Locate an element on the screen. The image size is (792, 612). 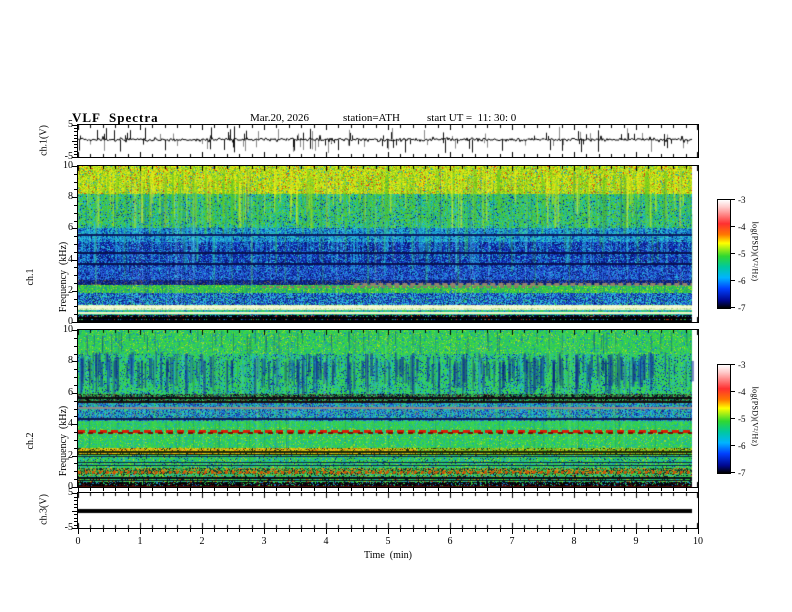
ch1-volt-axis-title: ch.1(V) is located at coordinates (44, 140).